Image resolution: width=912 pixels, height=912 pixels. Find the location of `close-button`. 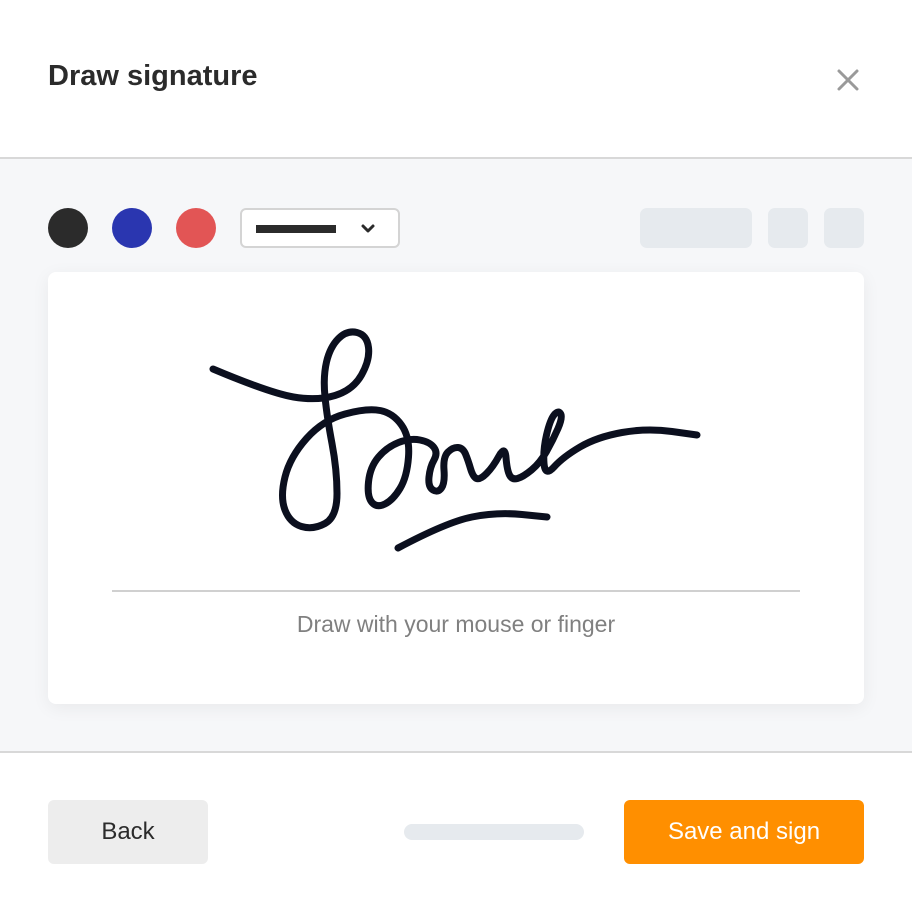

close-button is located at coordinates (848, 80).